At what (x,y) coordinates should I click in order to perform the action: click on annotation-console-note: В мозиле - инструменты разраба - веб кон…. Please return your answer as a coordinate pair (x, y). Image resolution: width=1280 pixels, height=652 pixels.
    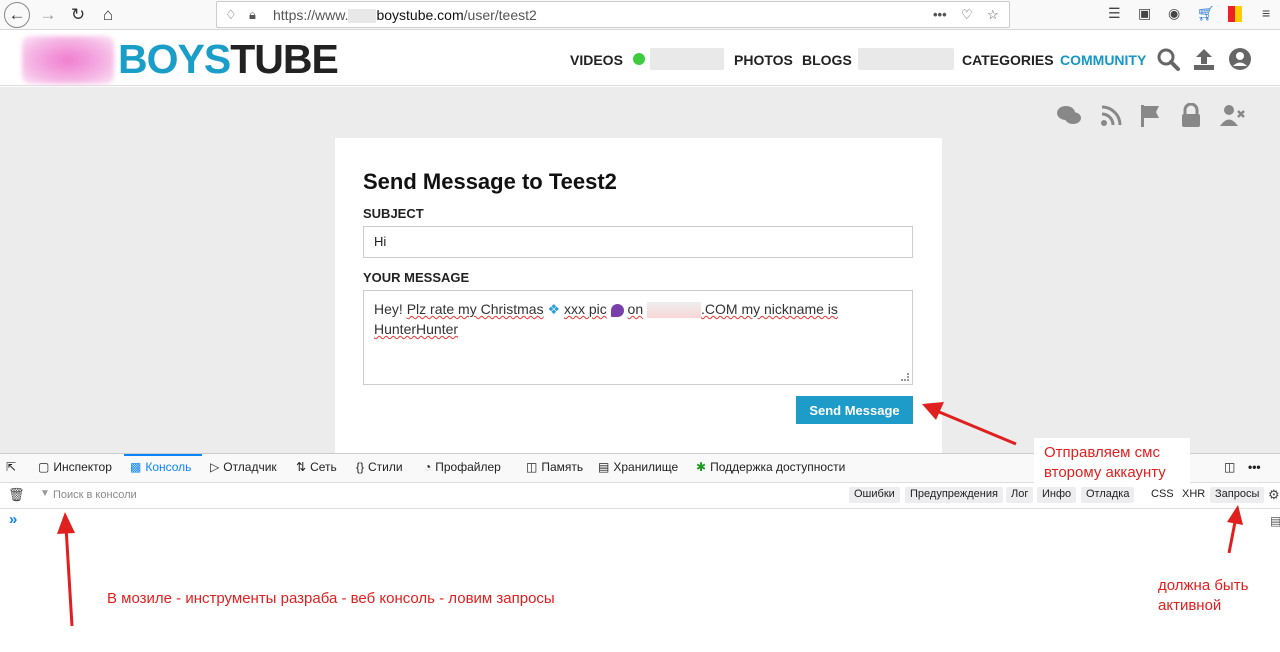
    Looking at the image, I should click on (331, 598).